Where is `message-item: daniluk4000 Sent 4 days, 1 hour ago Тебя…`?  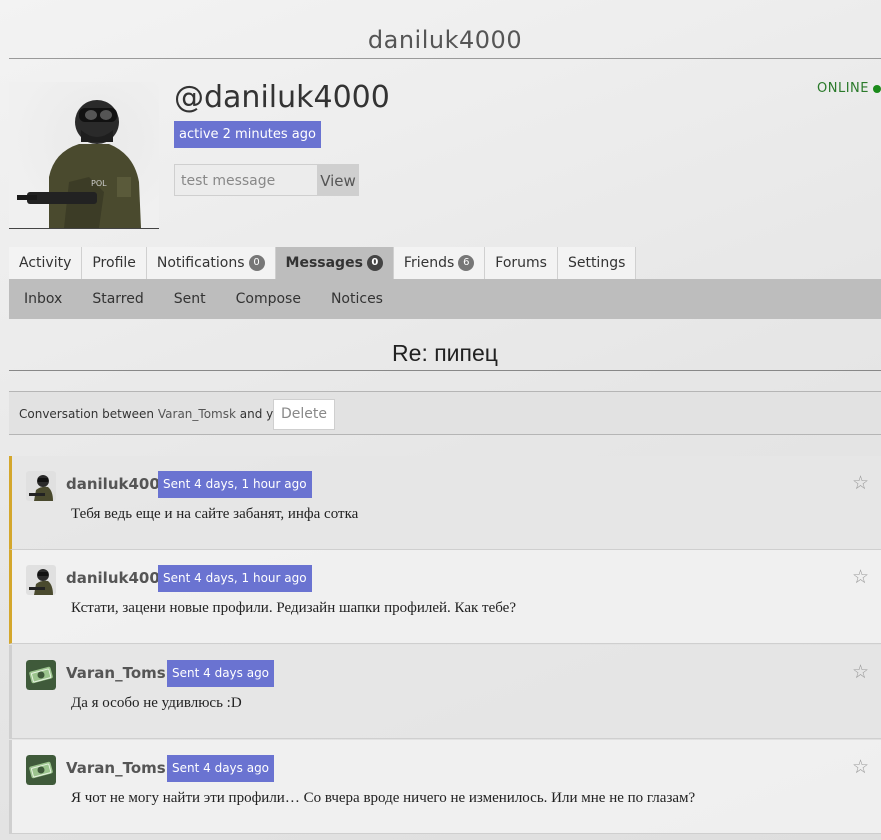 message-item: daniluk4000 Sent 4 days, 1 hour ago Тебя… is located at coordinates (445, 503).